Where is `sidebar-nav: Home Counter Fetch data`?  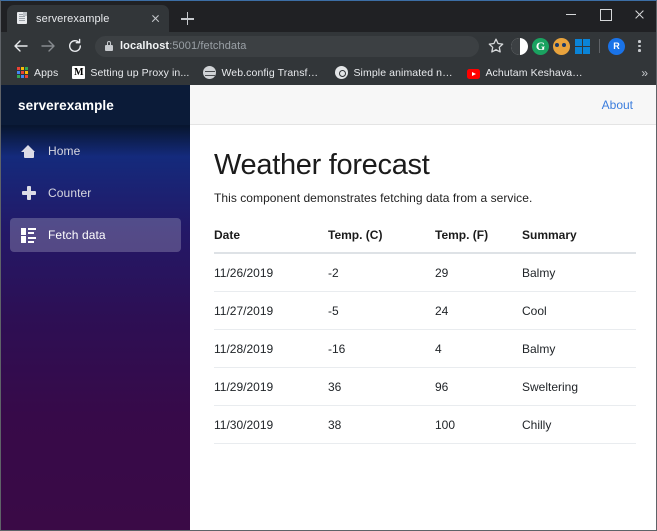
sidebar-nav: Home Counter Fetch data is located at coordinates (95, 188).